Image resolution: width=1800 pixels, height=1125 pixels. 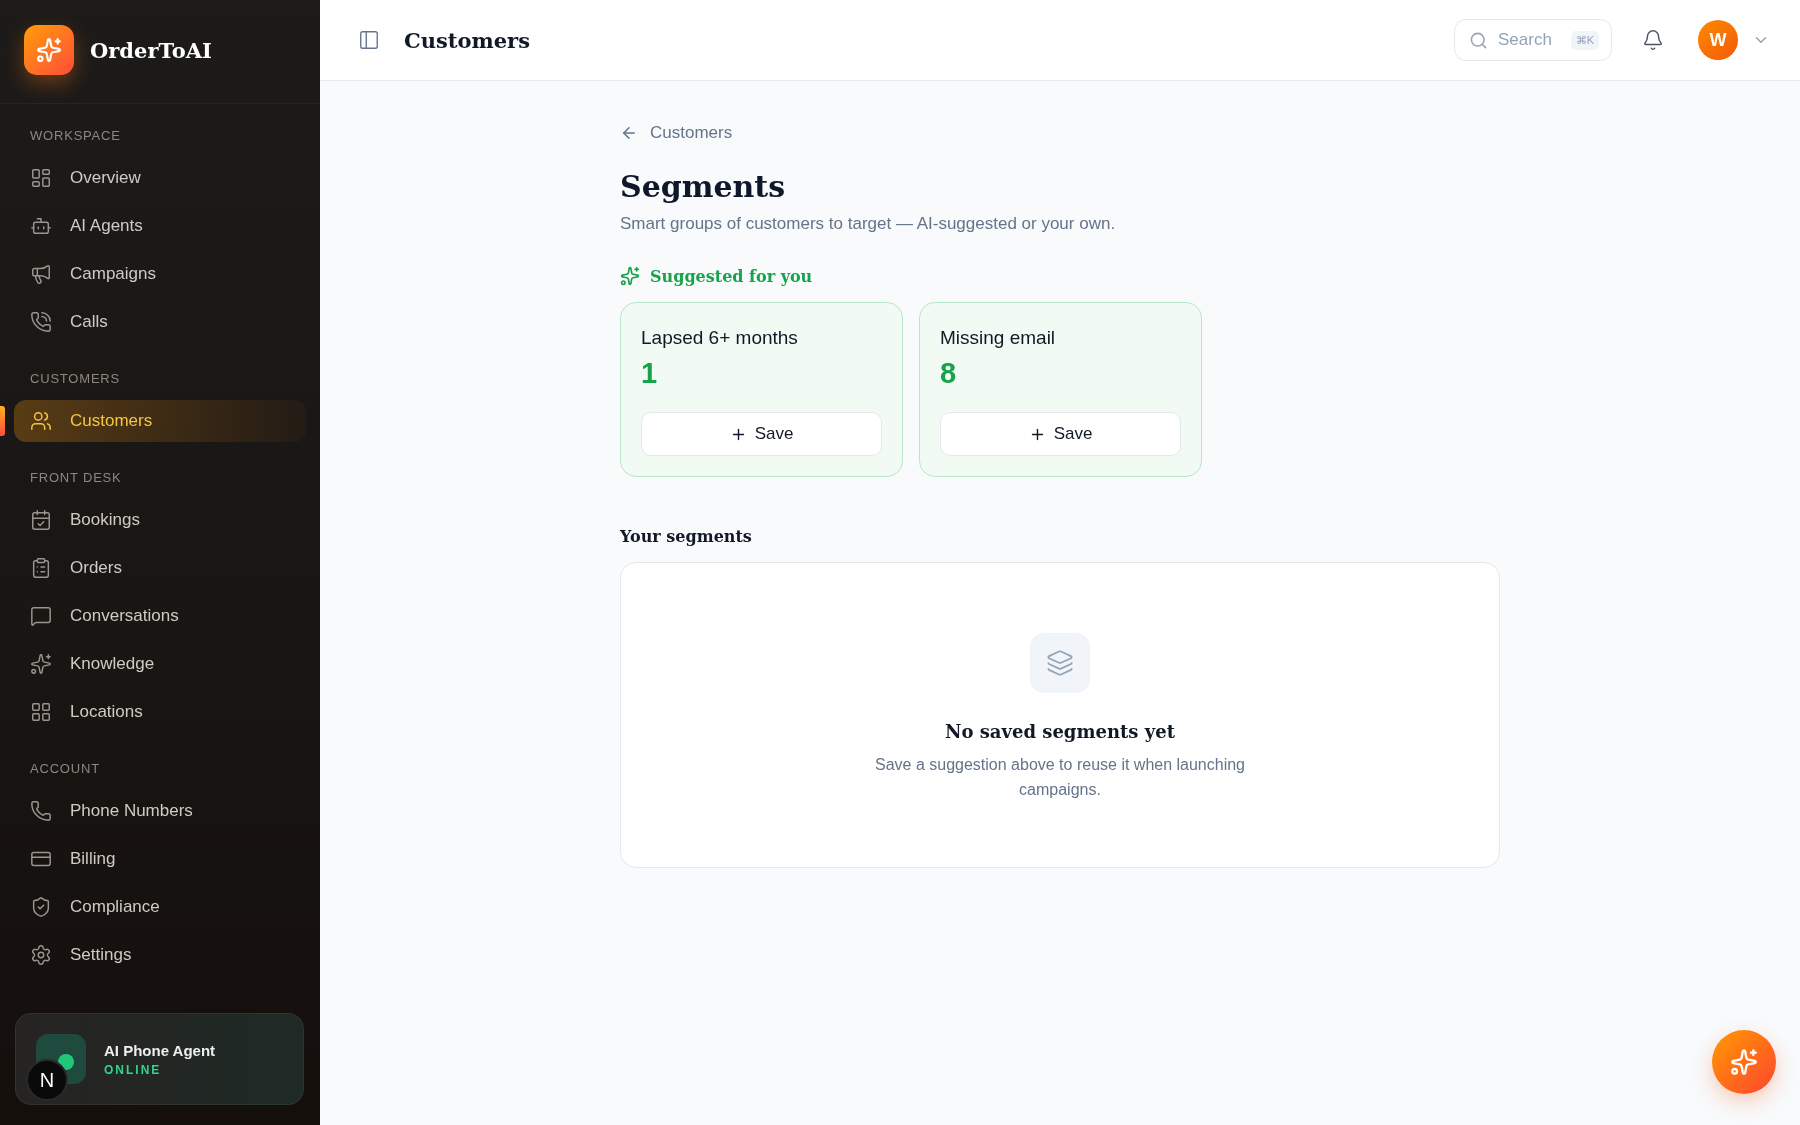 I want to click on section-heading: ACCOUNT, so click(x=65, y=769).